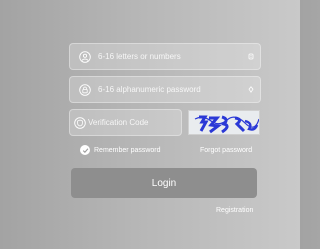  Describe the element at coordinates (234, 210) in the screenshot. I see `registration-link: Registration` at that location.